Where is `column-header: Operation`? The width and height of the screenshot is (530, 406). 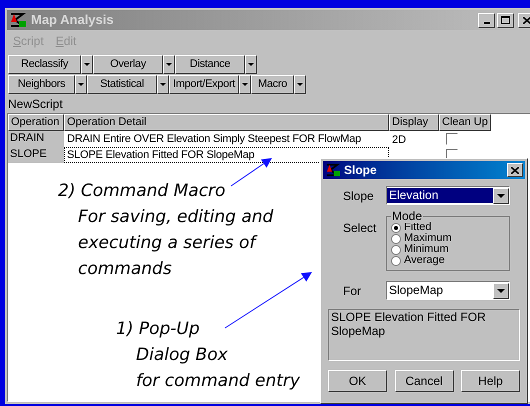 column-header: Operation is located at coordinates (36, 122).